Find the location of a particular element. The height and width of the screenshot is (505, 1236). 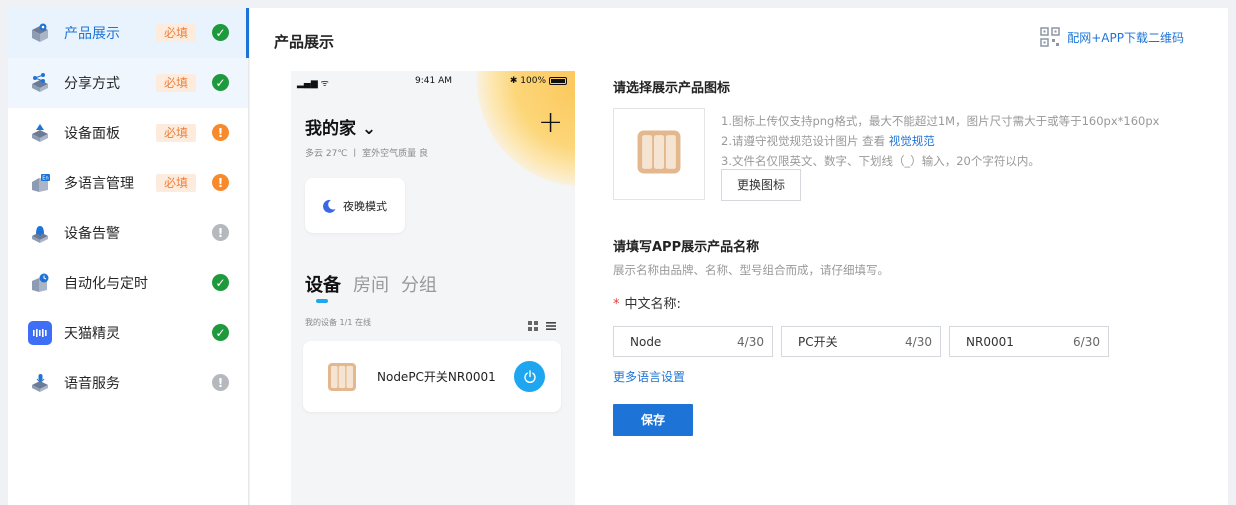

phone-time: 9:41 AM is located at coordinates (433, 81).